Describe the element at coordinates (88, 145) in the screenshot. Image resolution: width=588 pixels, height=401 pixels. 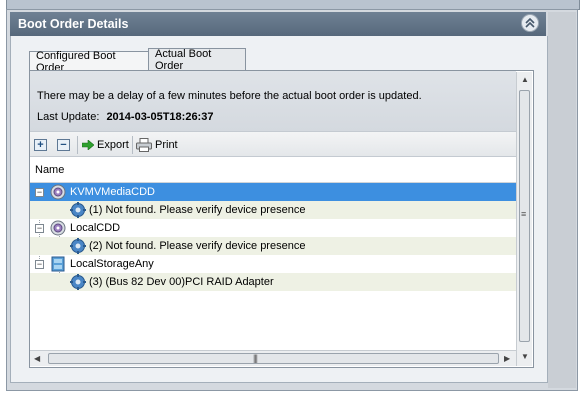
I see `export-arrow-icon` at that location.